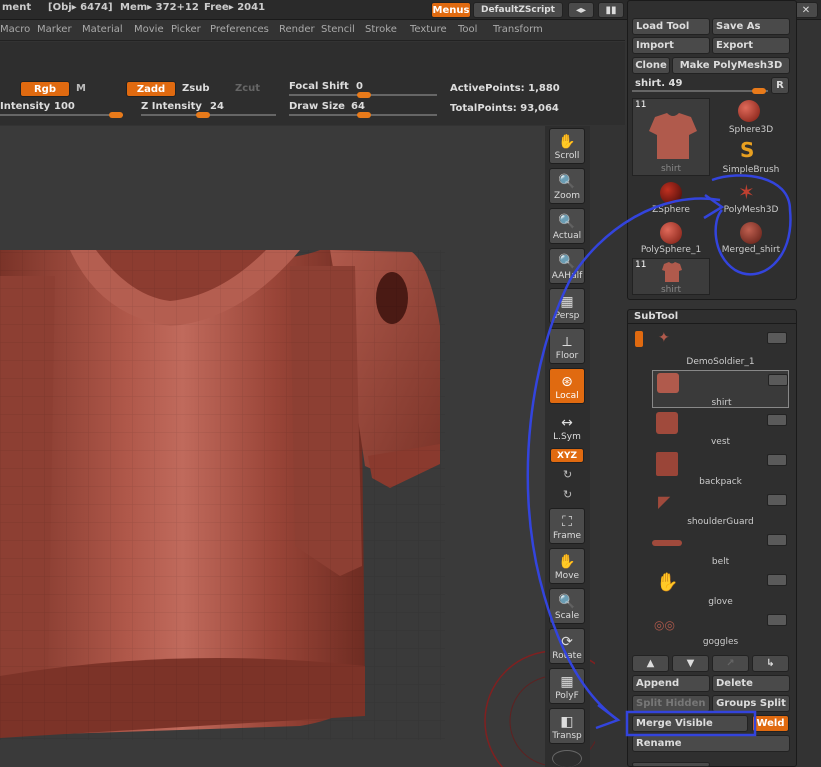  Describe the element at coordinates (691, 723) in the screenshot. I see `annotation-merge-box` at that location.